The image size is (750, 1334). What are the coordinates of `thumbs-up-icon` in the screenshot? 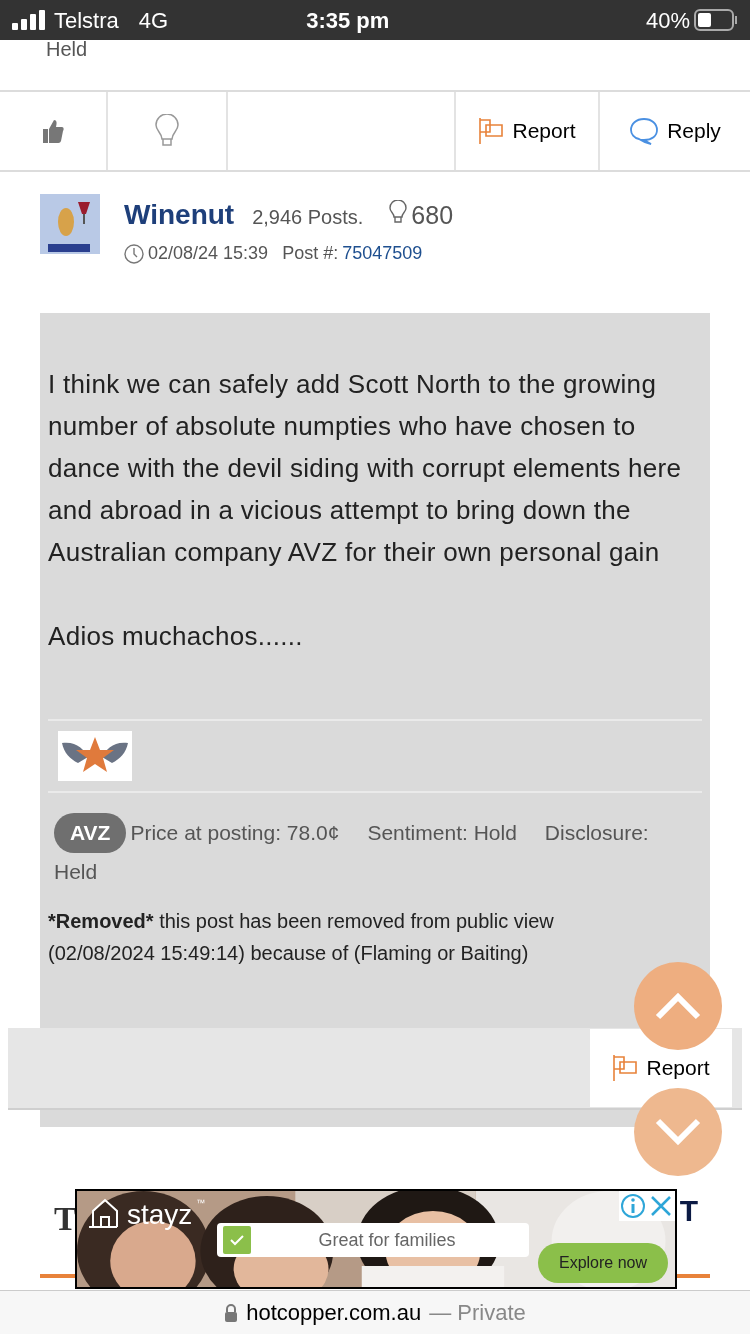 It's located at (53, 131).